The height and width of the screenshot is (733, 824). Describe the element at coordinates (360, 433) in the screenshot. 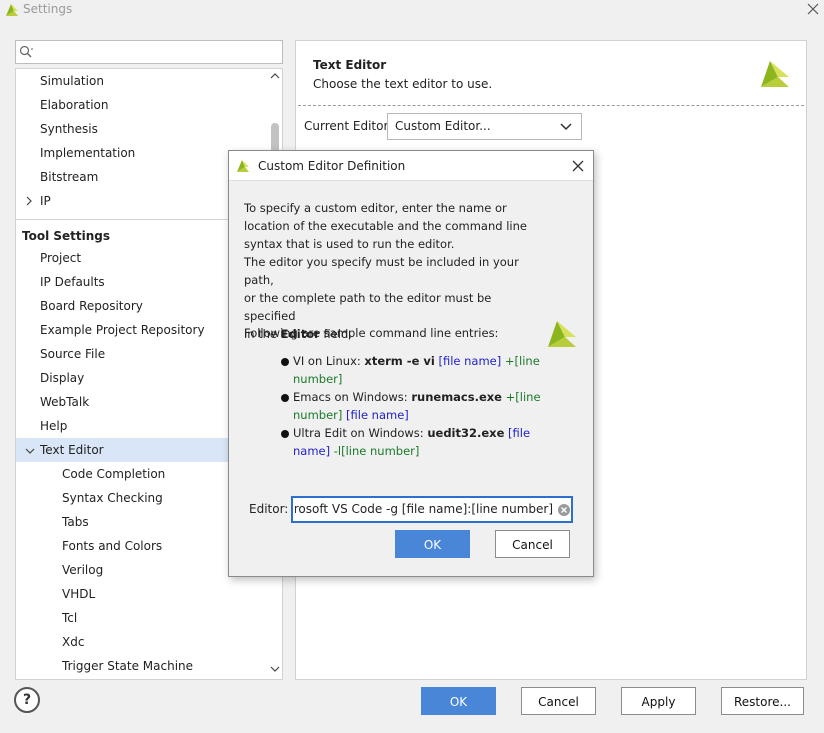

I see `sample-prefix: Ultra Edit on Windows:` at that location.